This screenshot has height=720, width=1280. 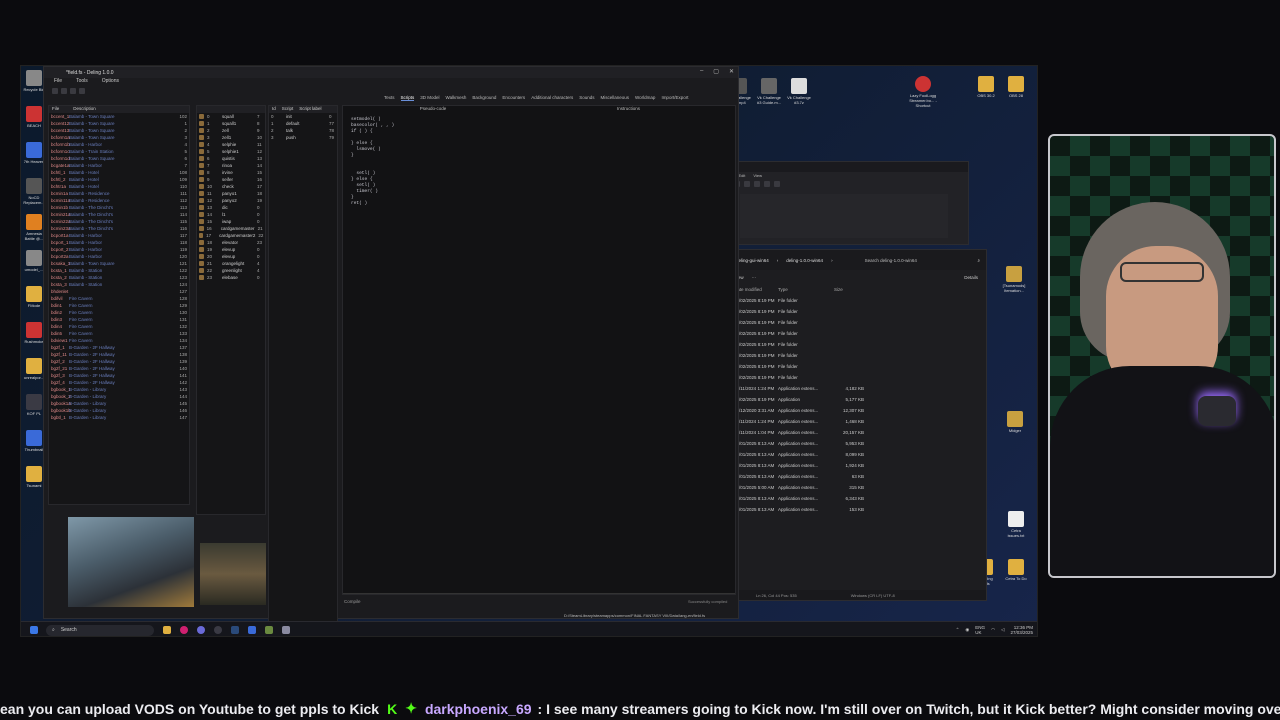 I want to click on notepad-icon, so click(x=269, y=630).